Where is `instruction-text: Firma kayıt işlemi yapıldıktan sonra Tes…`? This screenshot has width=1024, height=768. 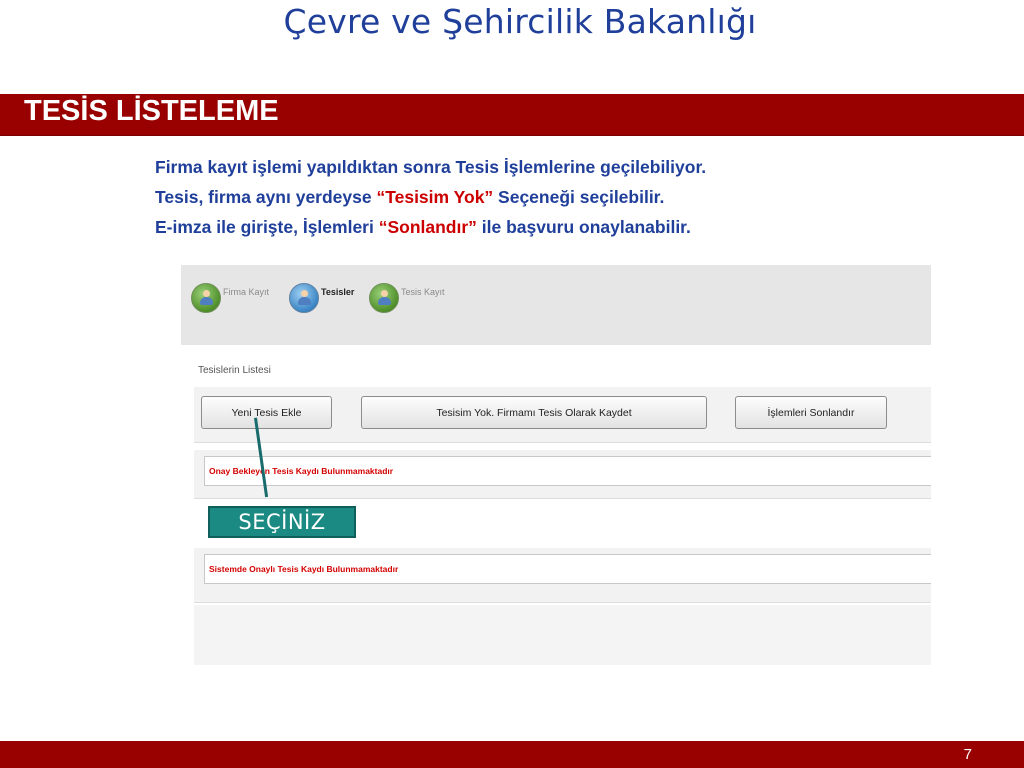 instruction-text: Firma kayıt işlemi yapıldıktan sonra Tes… is located at coordinates (535, 197).